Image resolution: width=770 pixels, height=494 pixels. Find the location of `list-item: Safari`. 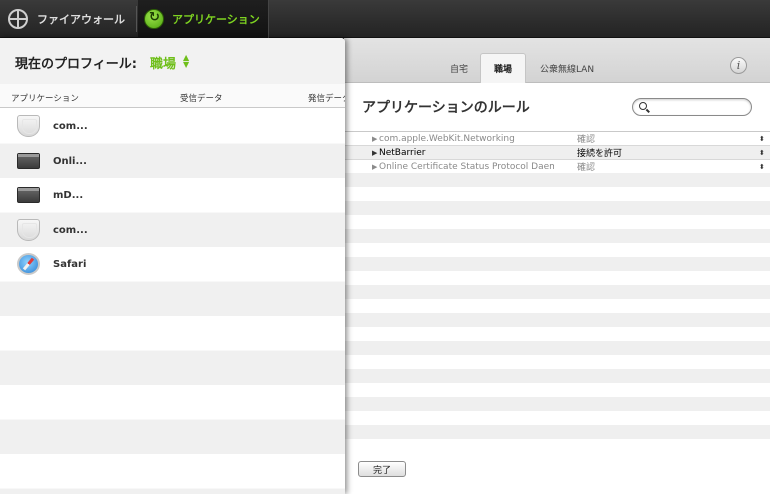

list-item: Safari is located at coordinates (172, 264).